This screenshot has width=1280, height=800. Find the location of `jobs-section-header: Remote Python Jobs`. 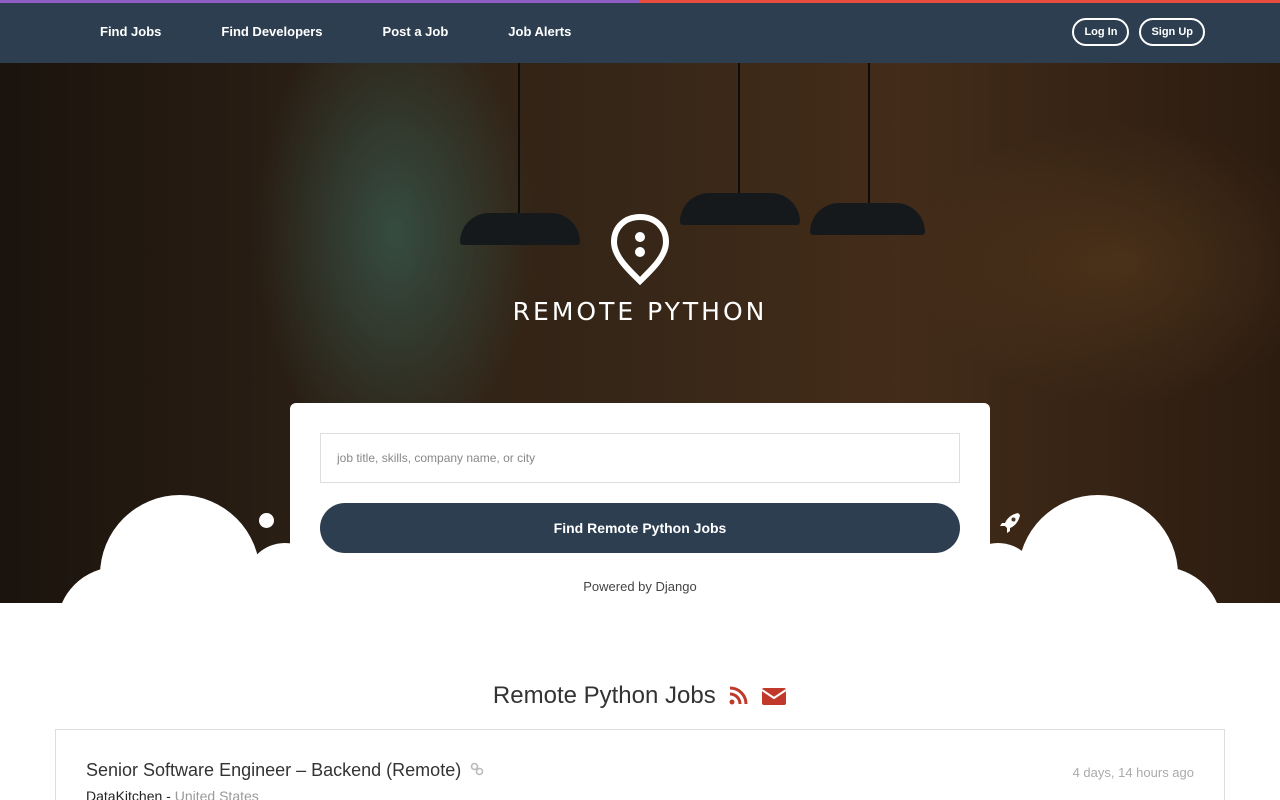

jobs-section-header: Remote Python Jobs is located at coordinates (640, 696).